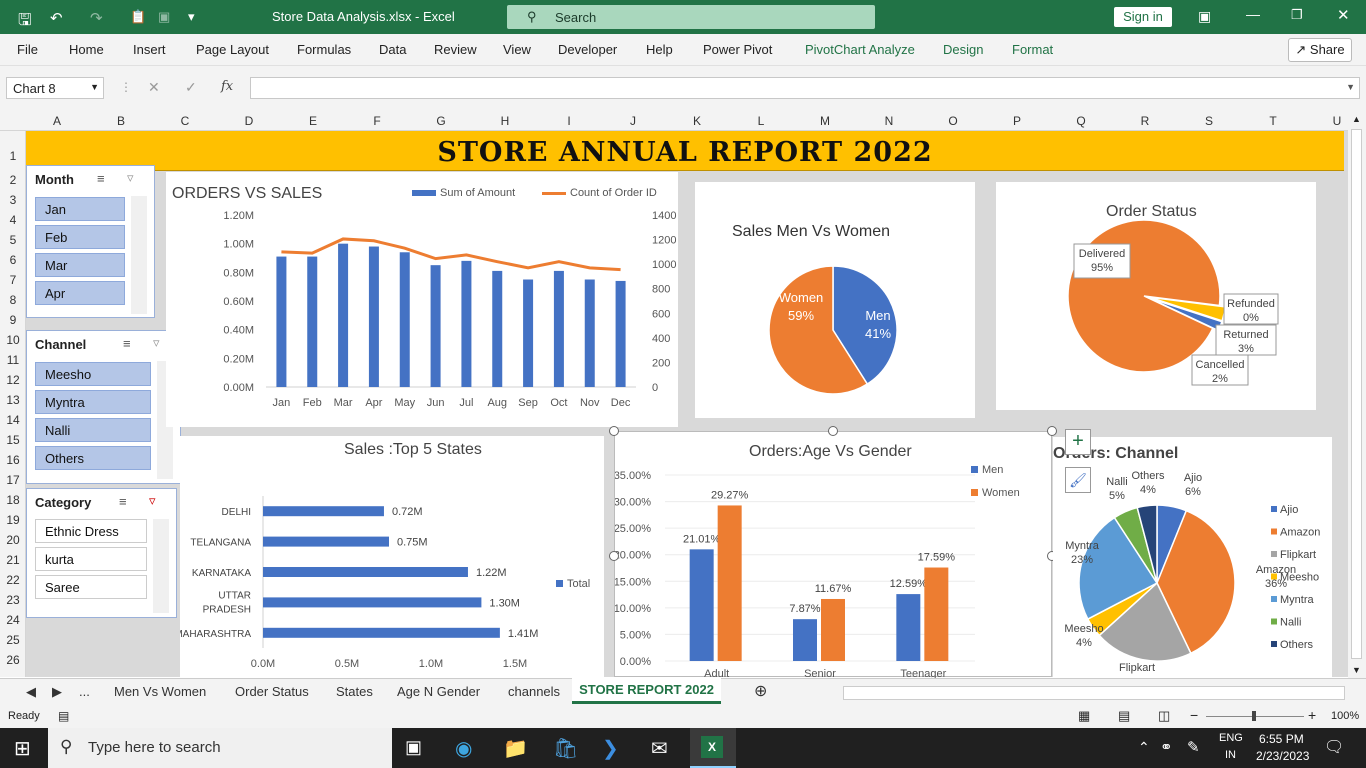 This screenshot has width=1366, height=768. I want to click on formula-input: ▼, so click(805, 88).